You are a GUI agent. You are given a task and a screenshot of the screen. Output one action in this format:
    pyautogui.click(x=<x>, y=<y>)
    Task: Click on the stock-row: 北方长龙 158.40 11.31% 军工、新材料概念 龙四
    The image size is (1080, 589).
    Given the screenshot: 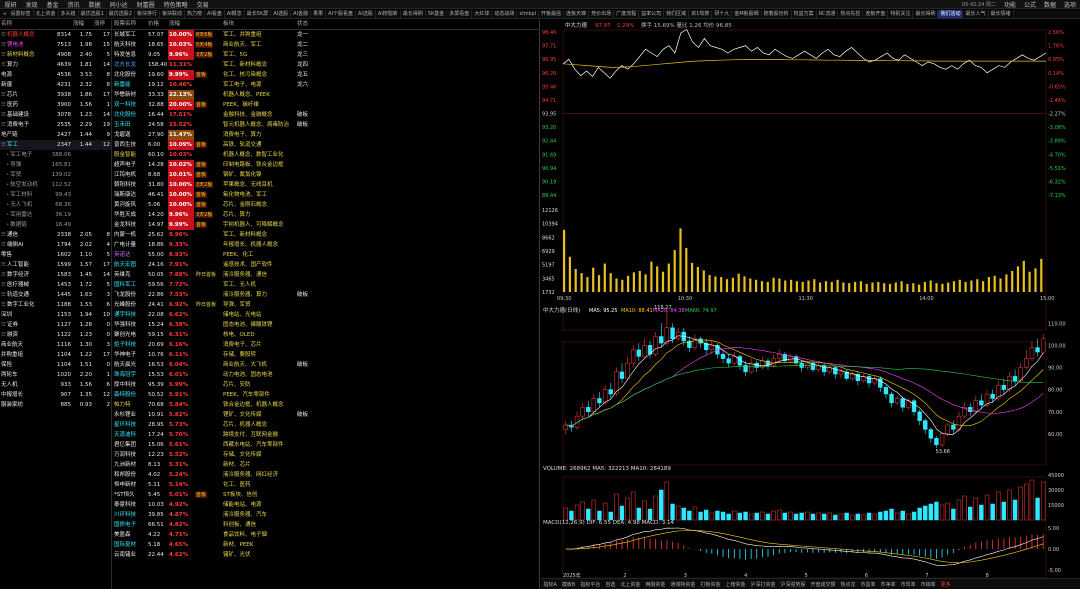 What is the action you would take?
    pyautogui.click(x=326, y=65)
    